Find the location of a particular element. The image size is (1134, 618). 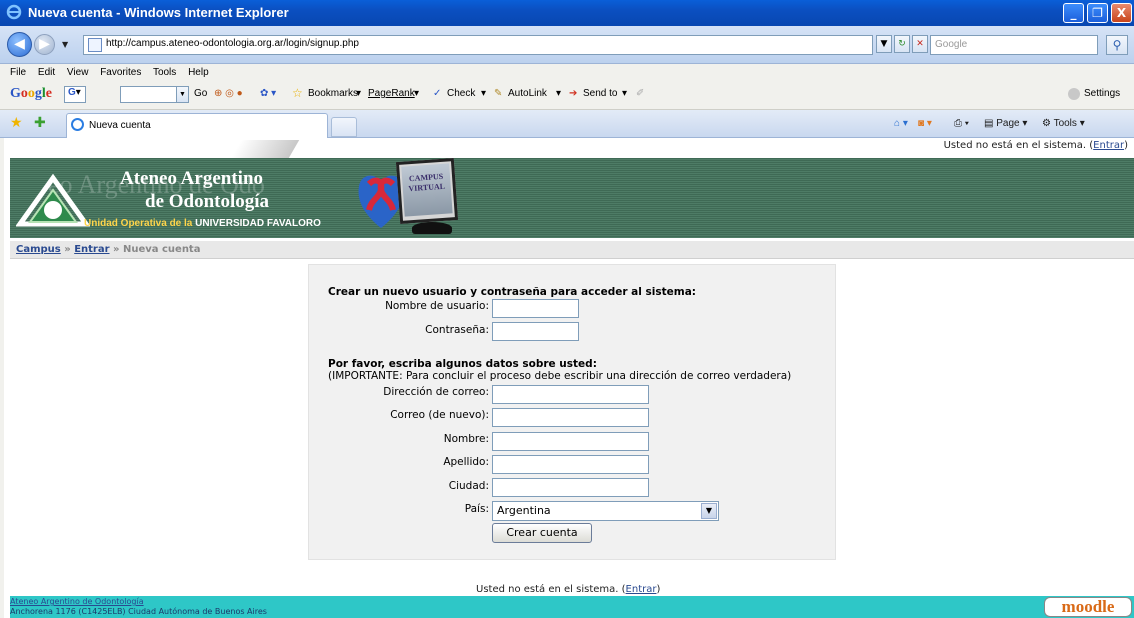

close-button: X is located at coordinates (1121, 13).